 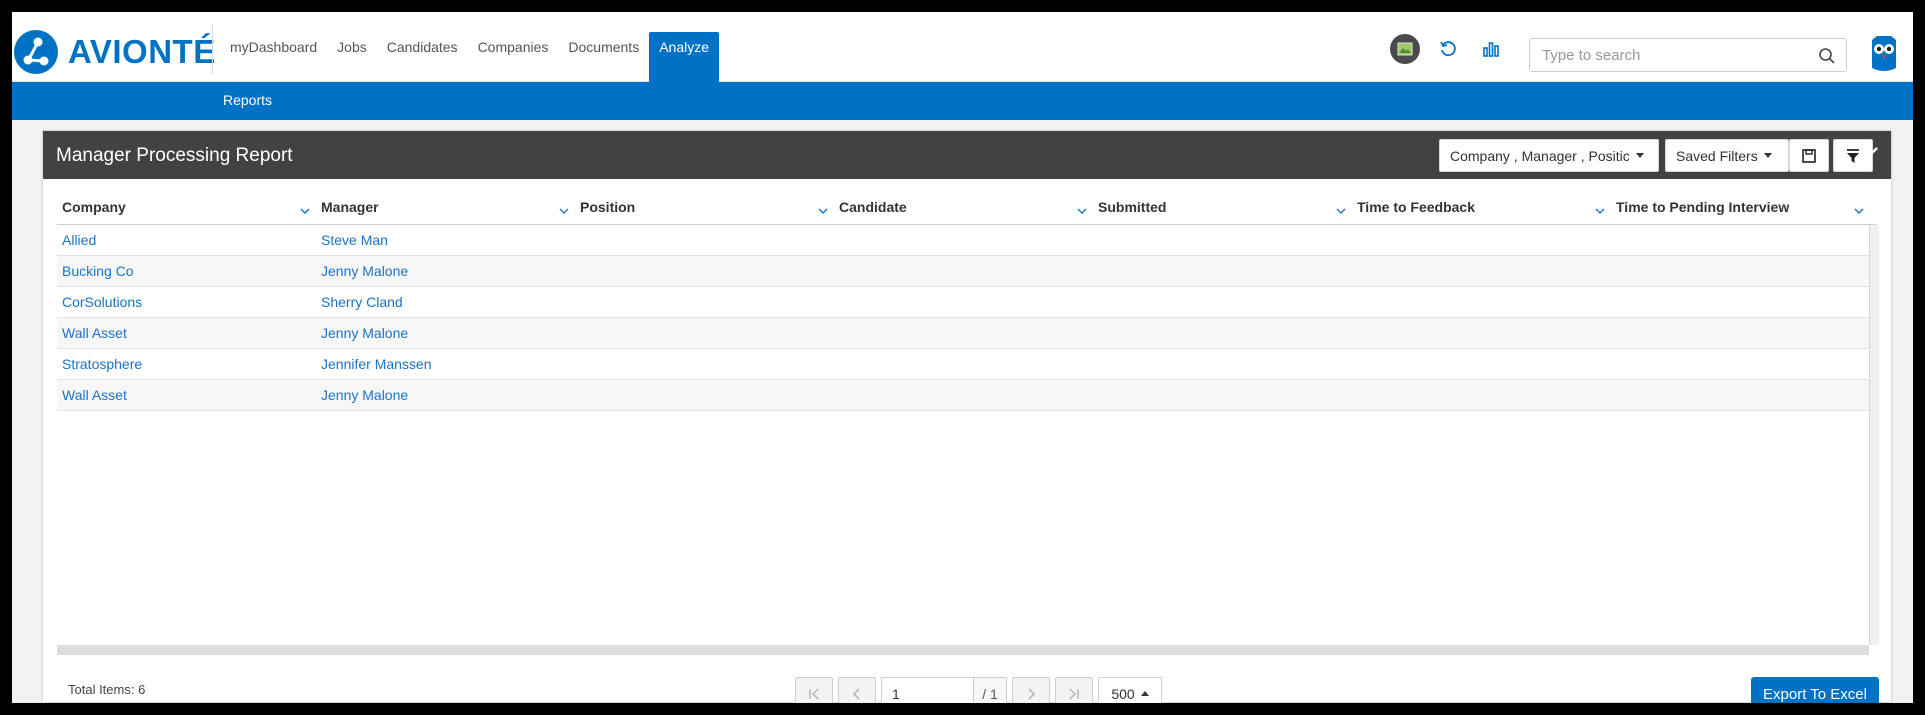 What do you see at coordinates (273, 57) in the screenshot?
I see `nav-item-mydashboard: myDashboard` at bounding box center [273, 57].